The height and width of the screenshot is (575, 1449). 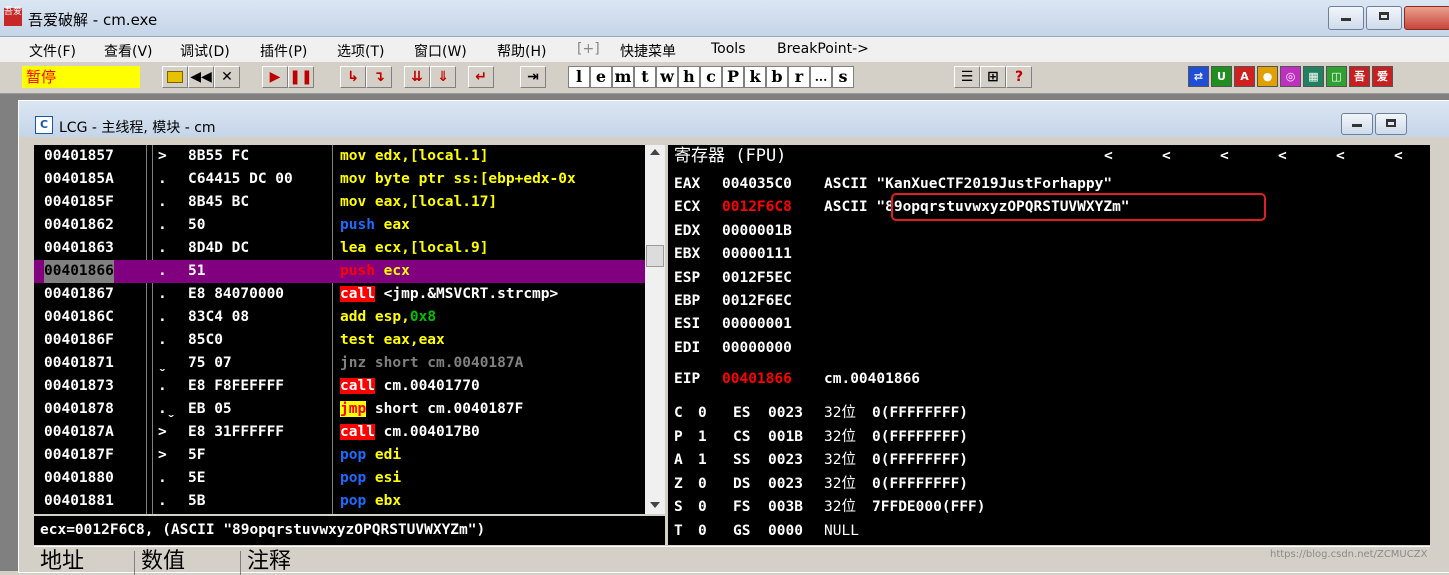 What do you see at coordinates (13, 17) in the screenshot?
I see `app-icon: 吾爱` at bounding box center [13, 17].